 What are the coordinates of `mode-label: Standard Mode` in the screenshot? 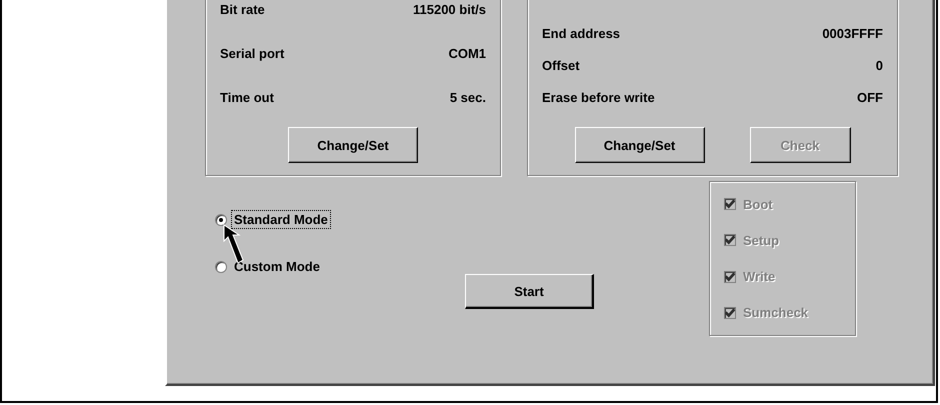 It's located at (281, 219).